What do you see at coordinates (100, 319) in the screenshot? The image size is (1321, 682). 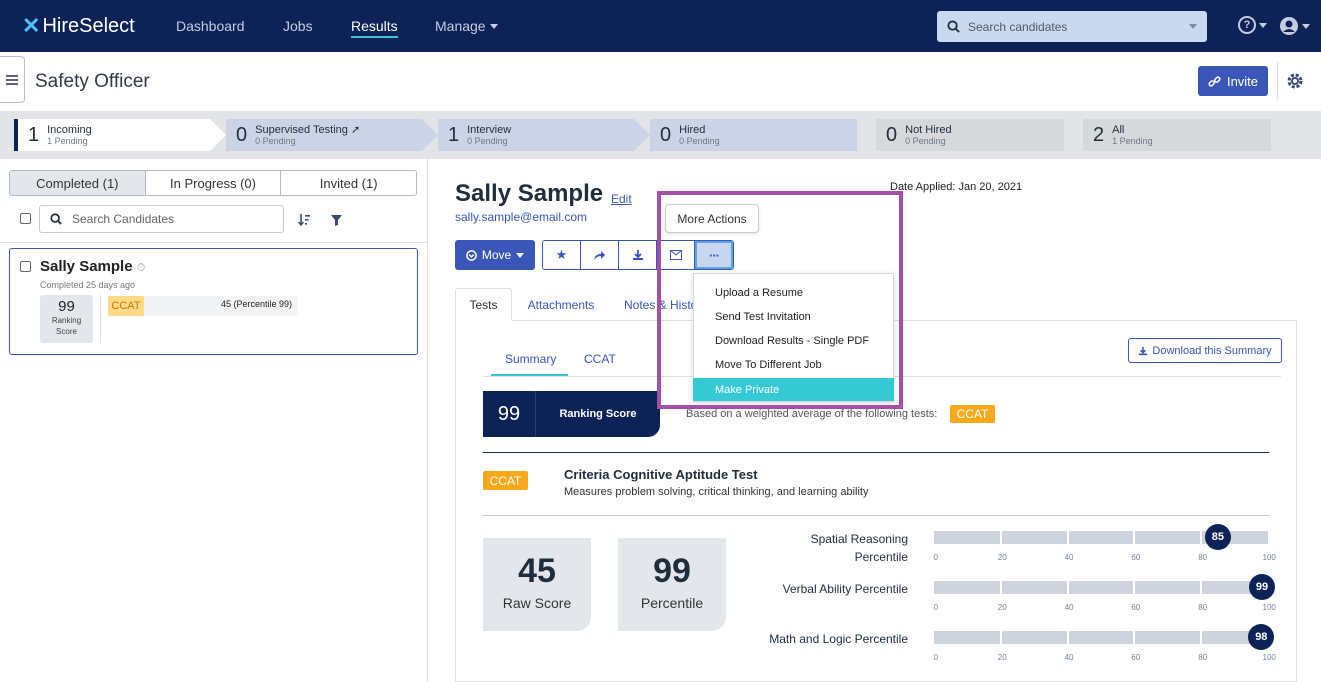 I see `divider` at bounding box center [100, 319].